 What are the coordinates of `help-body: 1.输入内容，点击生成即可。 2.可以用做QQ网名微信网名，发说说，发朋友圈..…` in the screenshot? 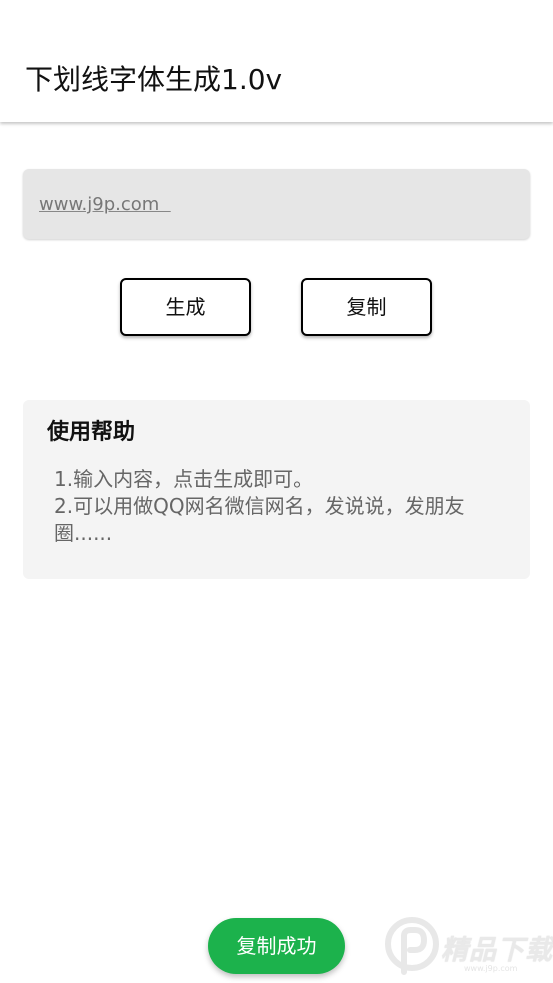 It's located at (279, 506).